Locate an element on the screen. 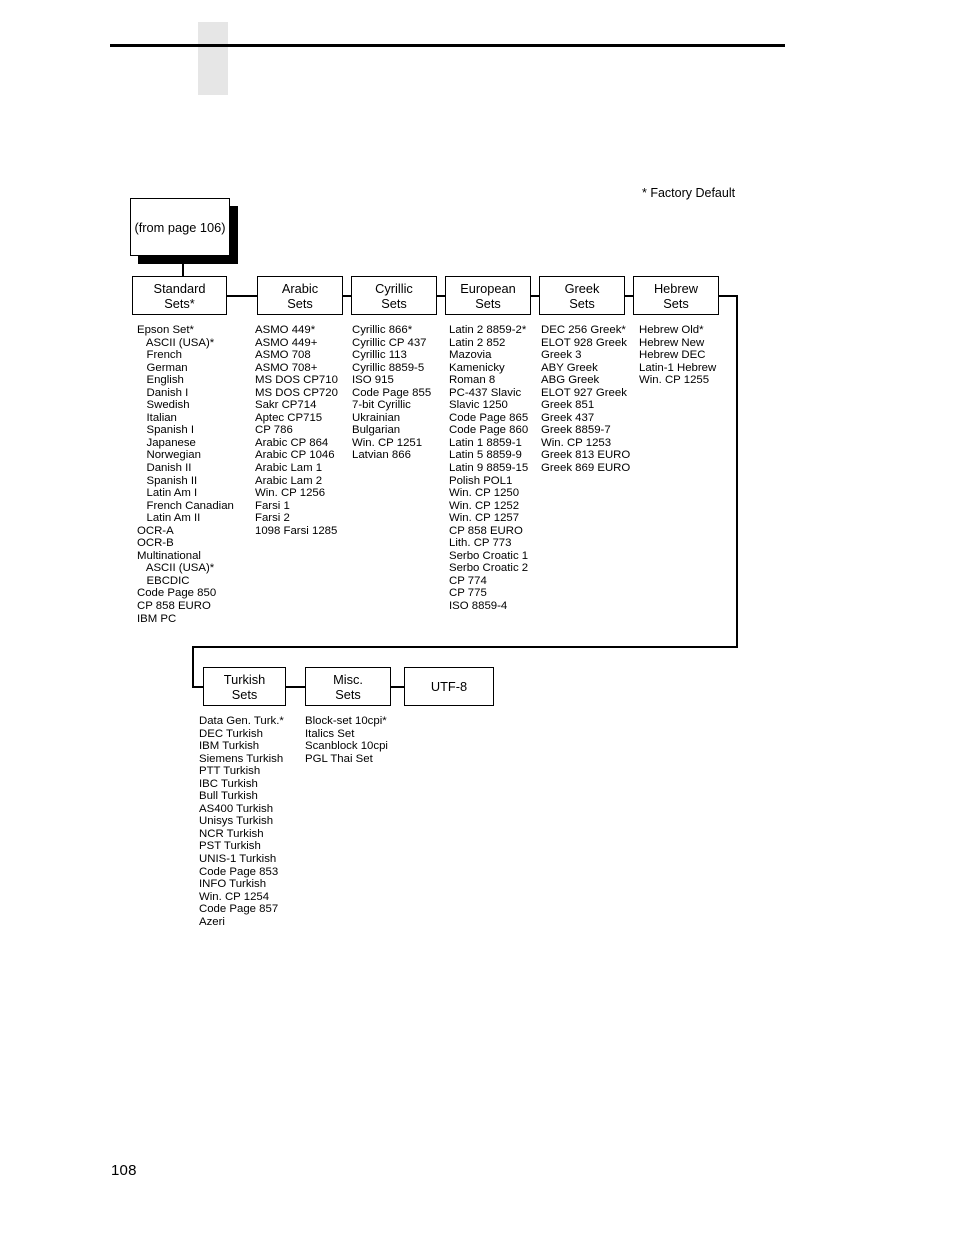  list-item: ISO 8859-4 is located at coordinates (478, 606).